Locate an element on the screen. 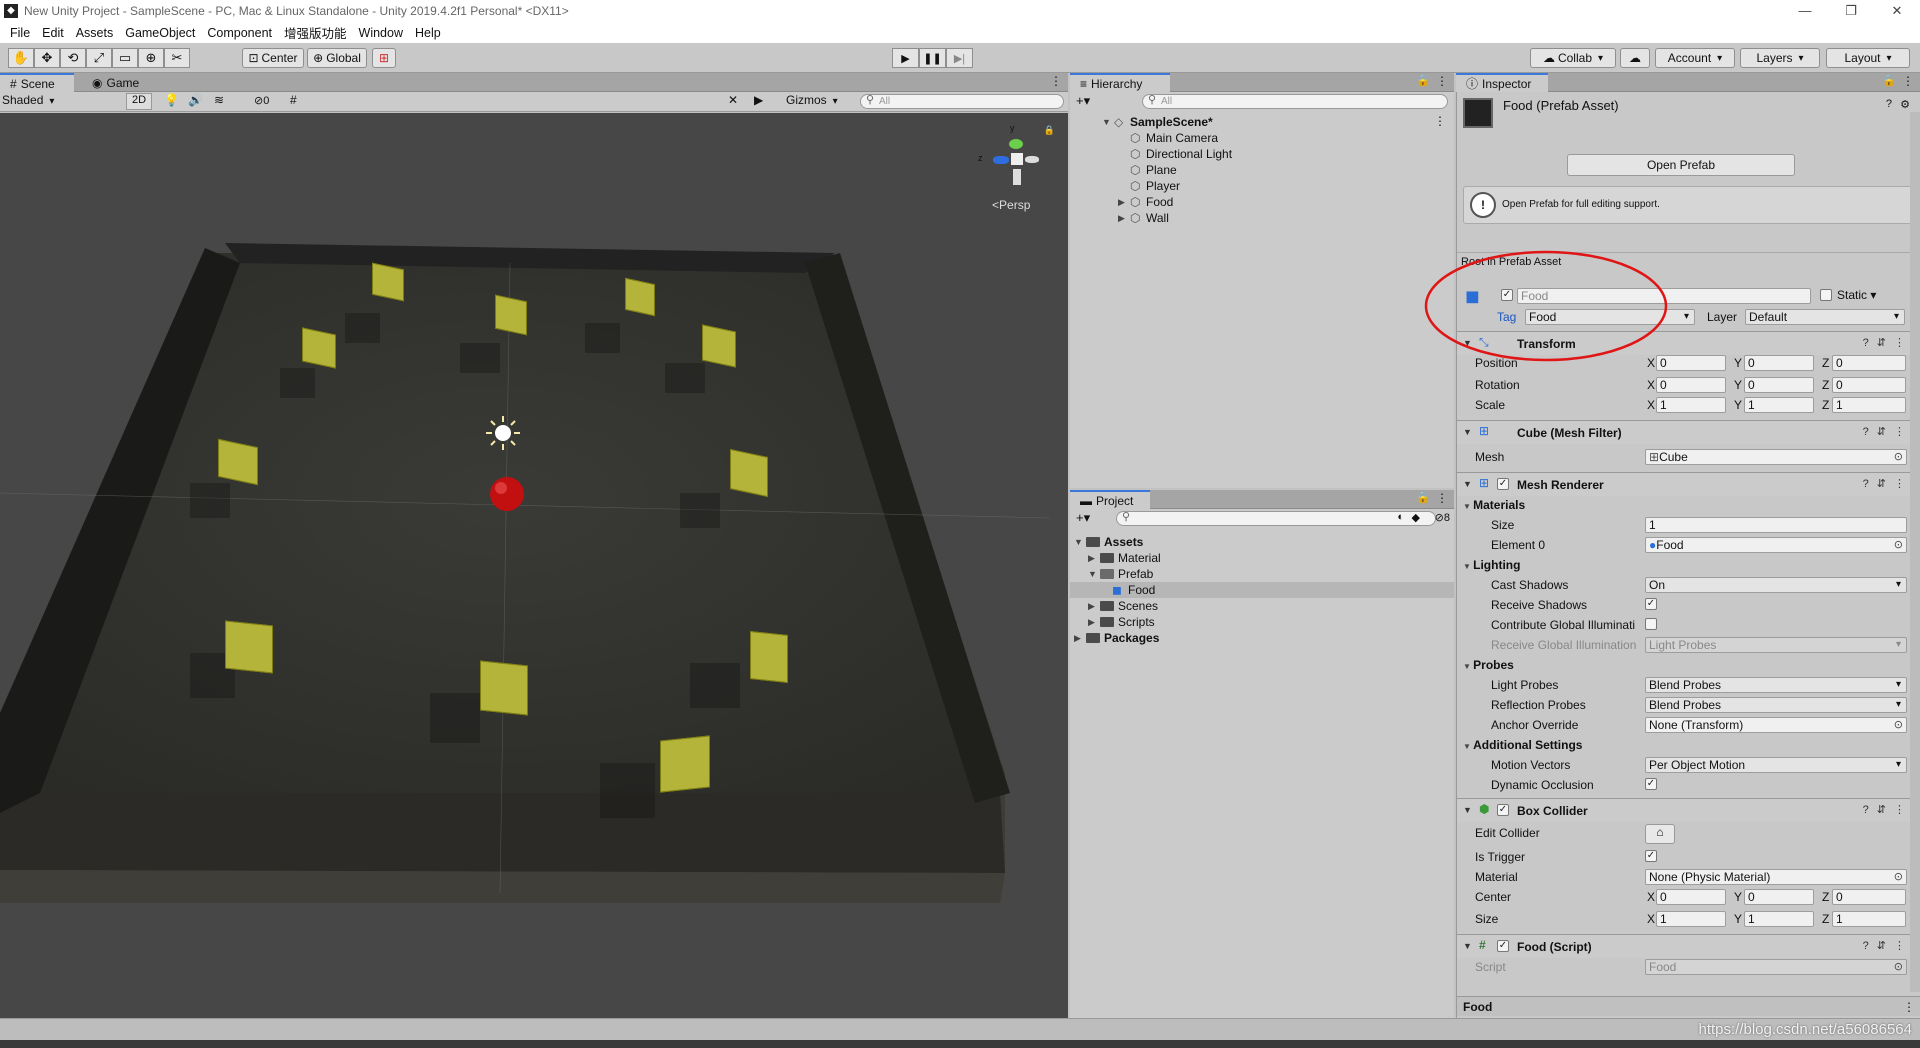 Image resolution: width=1920 pixels, height=1048 pixels. size-y-field: 1 is located at coordinates (1779, 919).